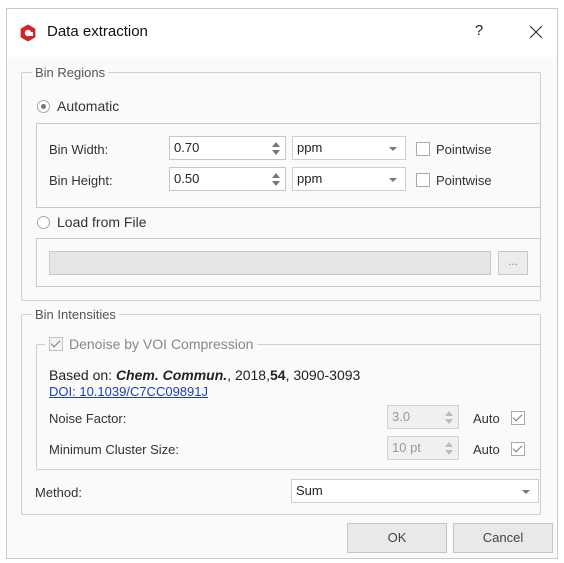  What do you see at coordinates (349, 179) in the screenshot?
I see `bin-height-unit-select: ppm` at bounding box center [349, 179].